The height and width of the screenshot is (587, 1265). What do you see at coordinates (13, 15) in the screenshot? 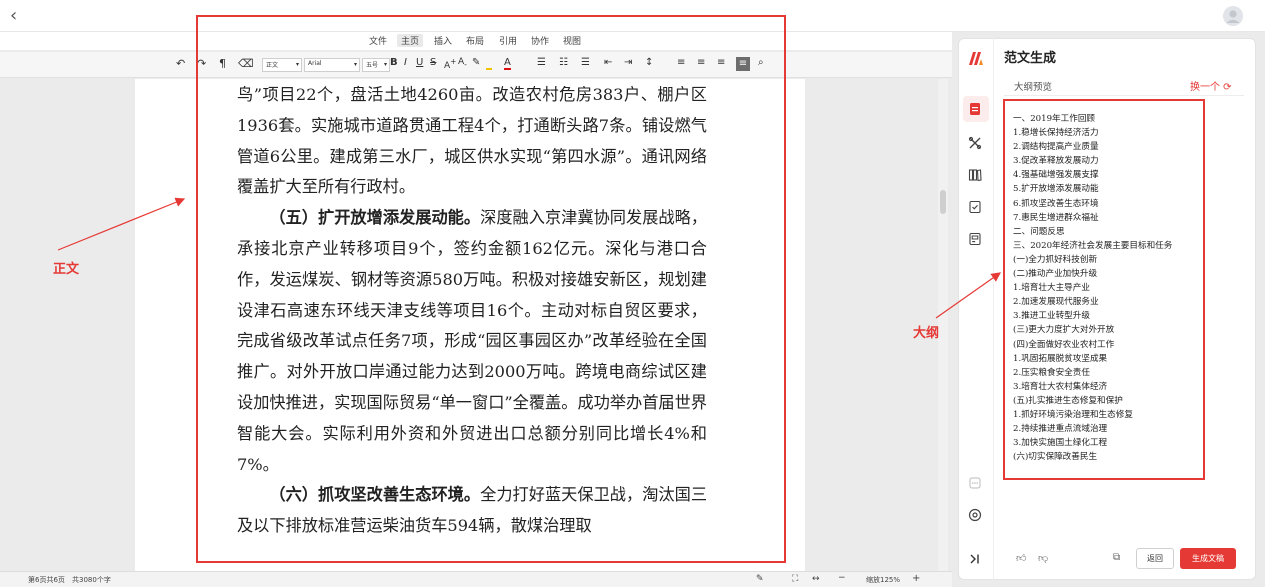
I see `back-chevron-icon: ‹` at bounding box center [13, 15].